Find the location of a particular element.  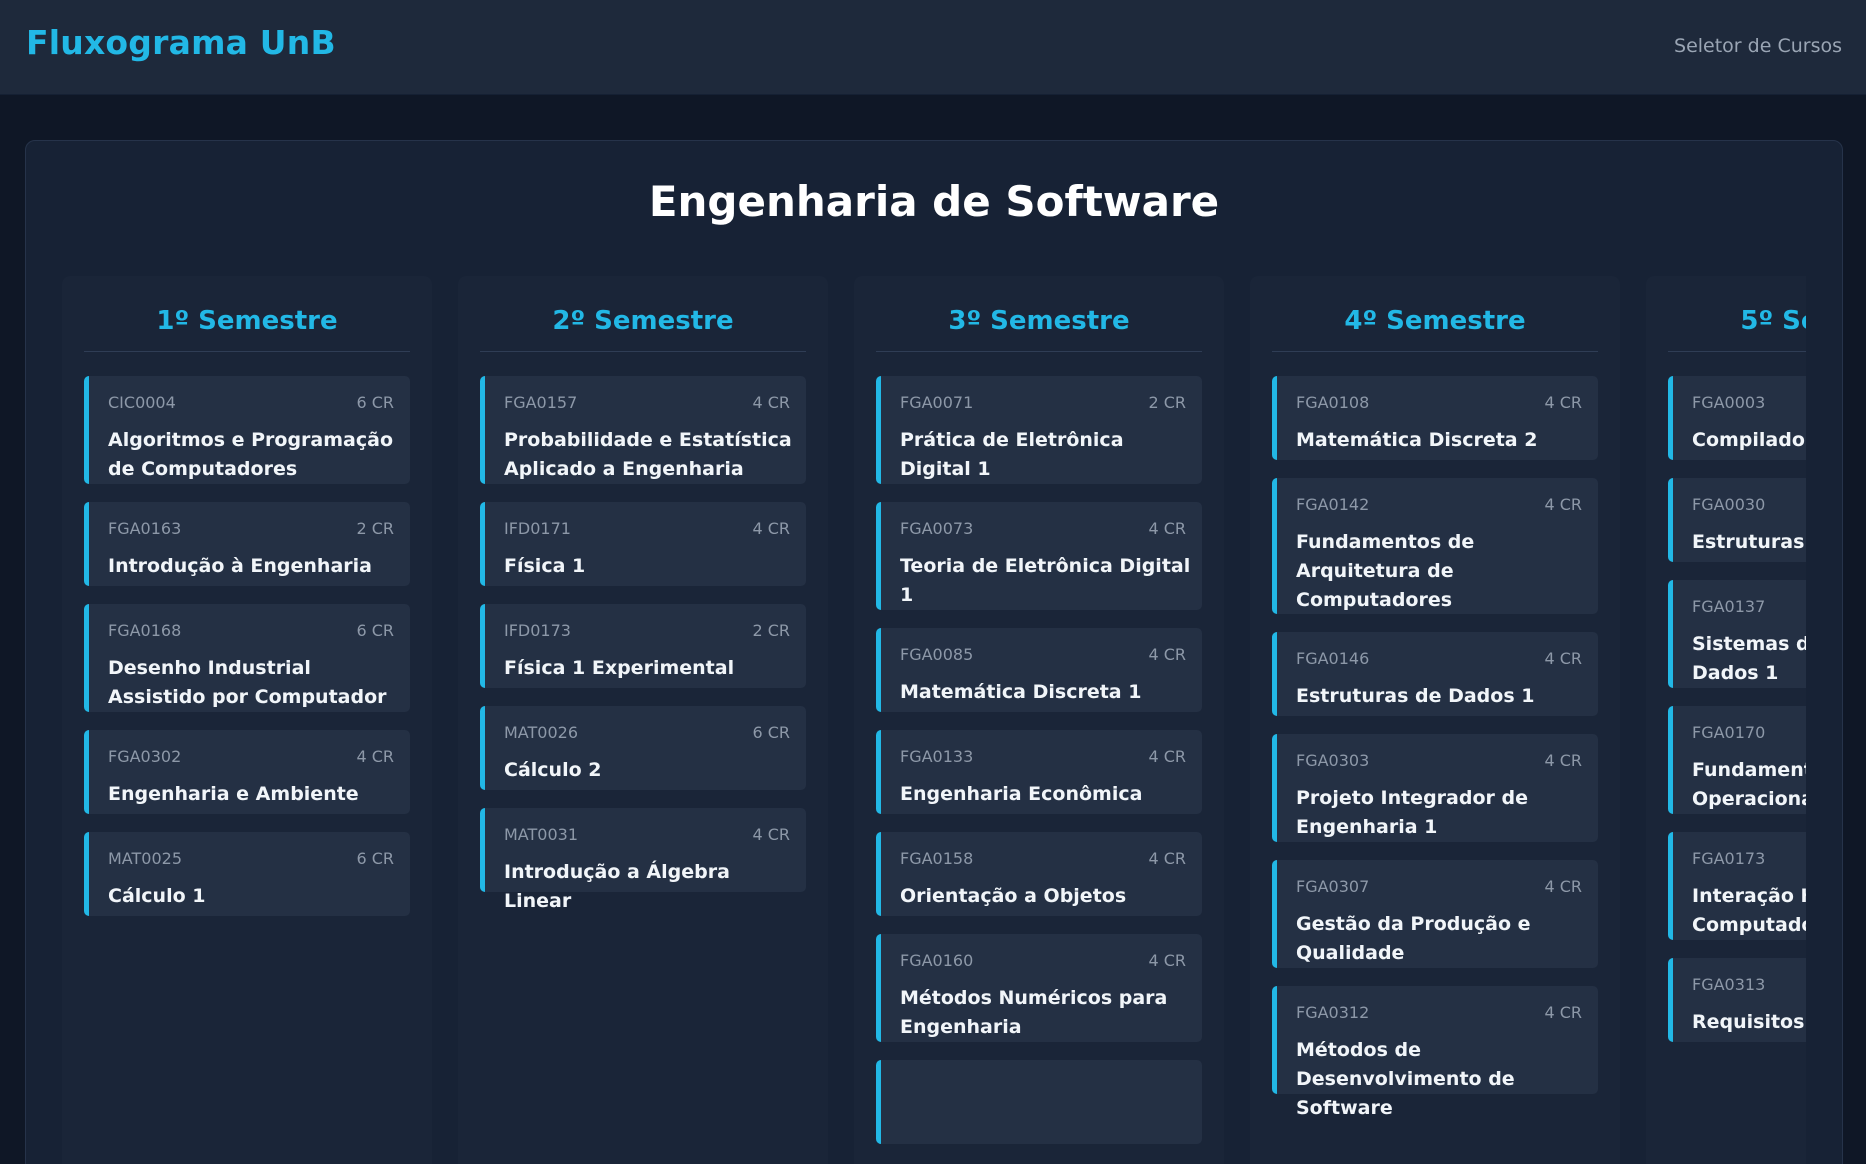

course-card: IFD0173 2 CR Física 1 Experimental is located at coordinates (643, 646).